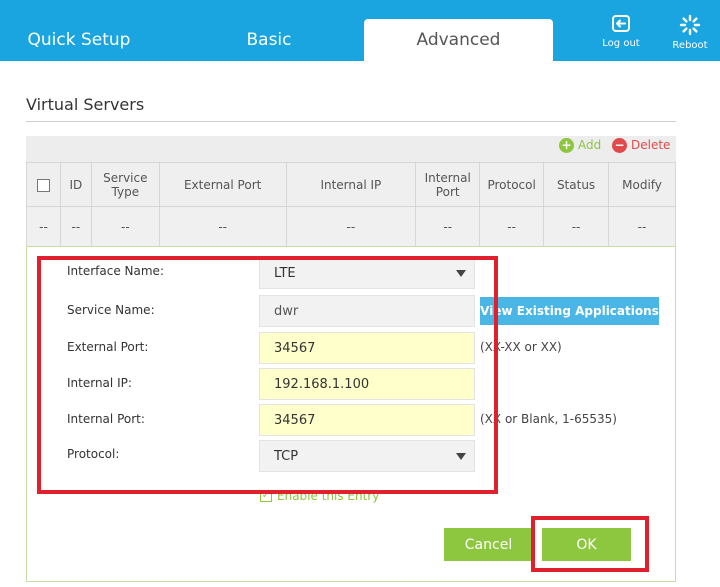 The width and height of the screenshot is (720, 587). I want to click on tab-advanced: Advanced, so click(458, 40).